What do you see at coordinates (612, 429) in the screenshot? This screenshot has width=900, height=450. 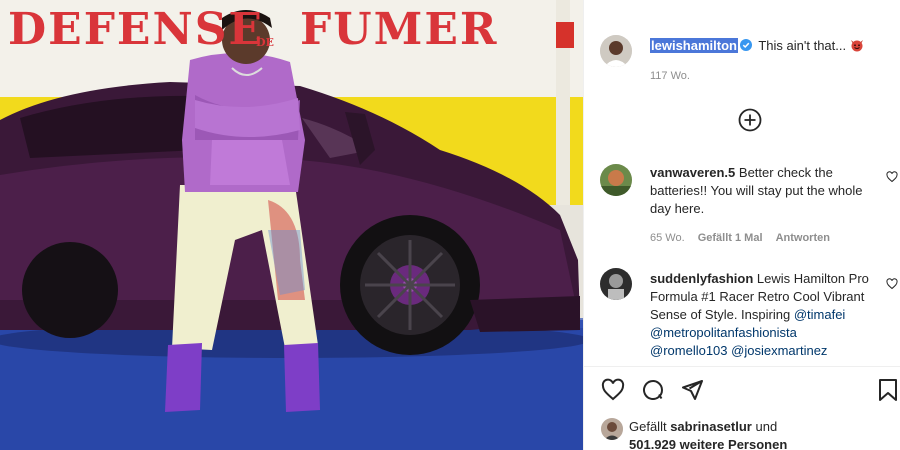 I see `liker-avatar` at bounding box center [612, 429].